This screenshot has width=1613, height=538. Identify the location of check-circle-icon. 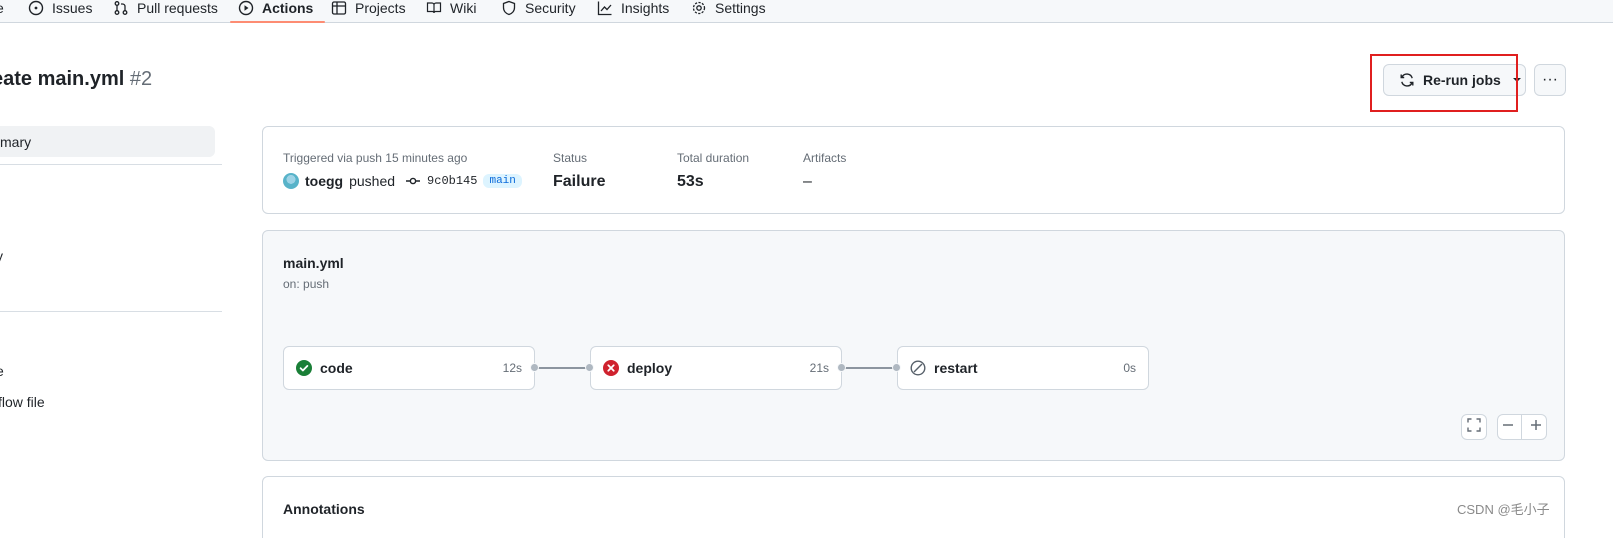
(304, 368).